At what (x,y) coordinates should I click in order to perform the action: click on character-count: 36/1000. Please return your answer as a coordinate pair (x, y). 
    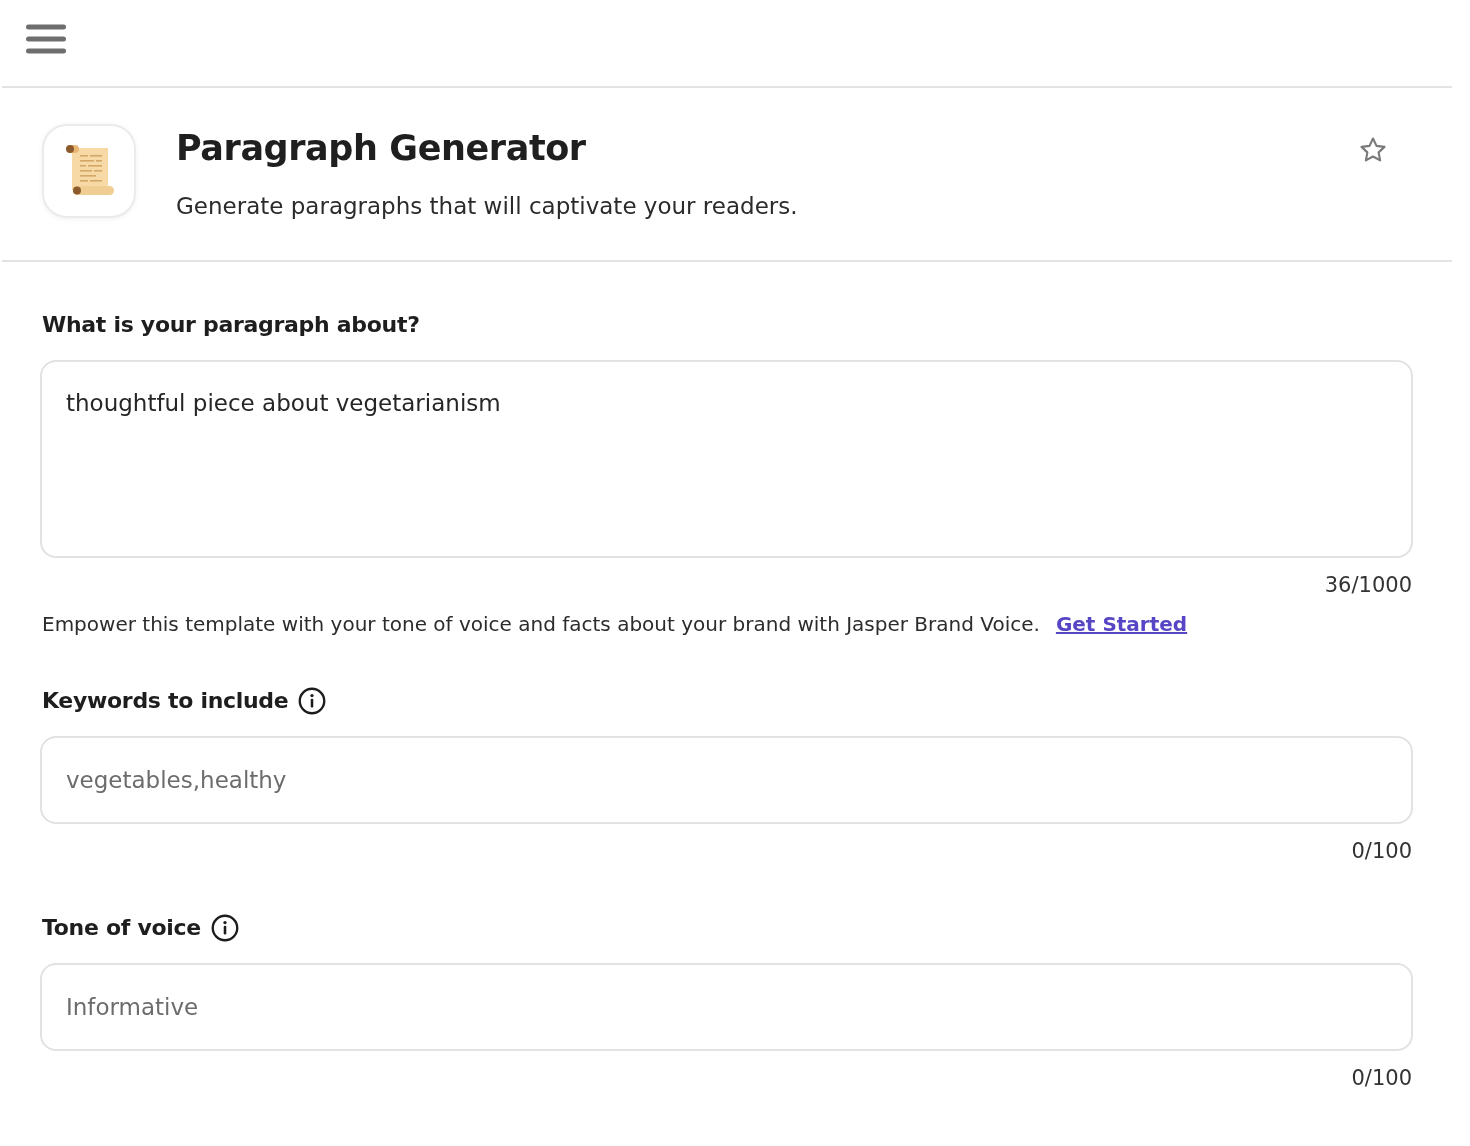
    Looking at the image, I should click on (1368, 585).